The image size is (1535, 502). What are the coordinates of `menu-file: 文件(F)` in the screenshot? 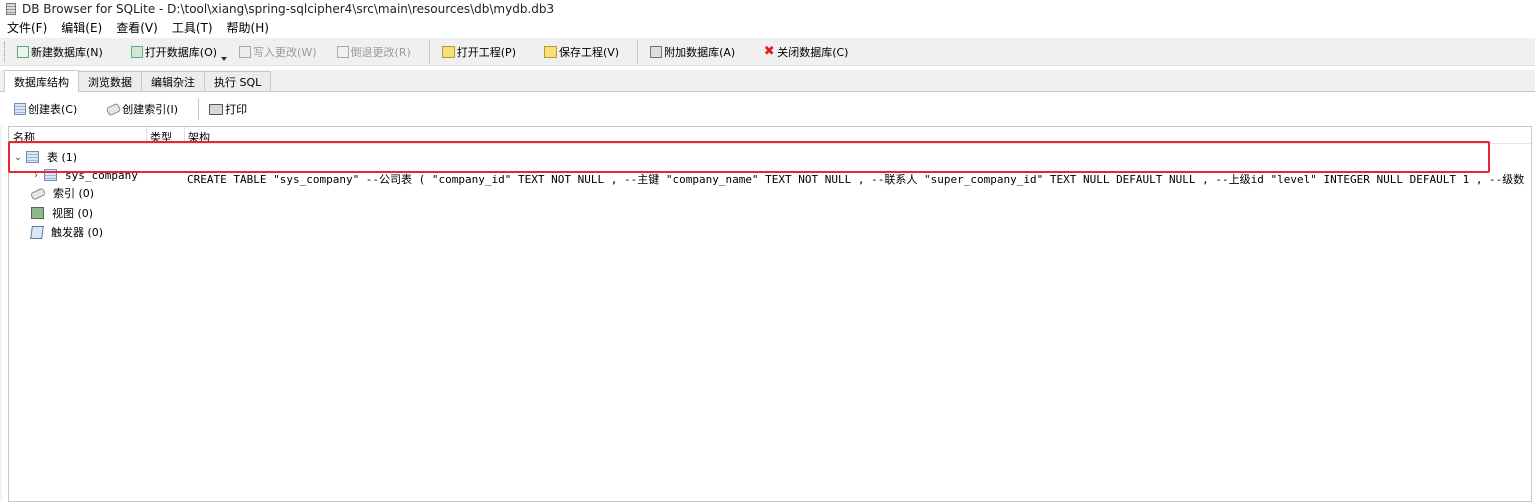 It's located at (27, 27).